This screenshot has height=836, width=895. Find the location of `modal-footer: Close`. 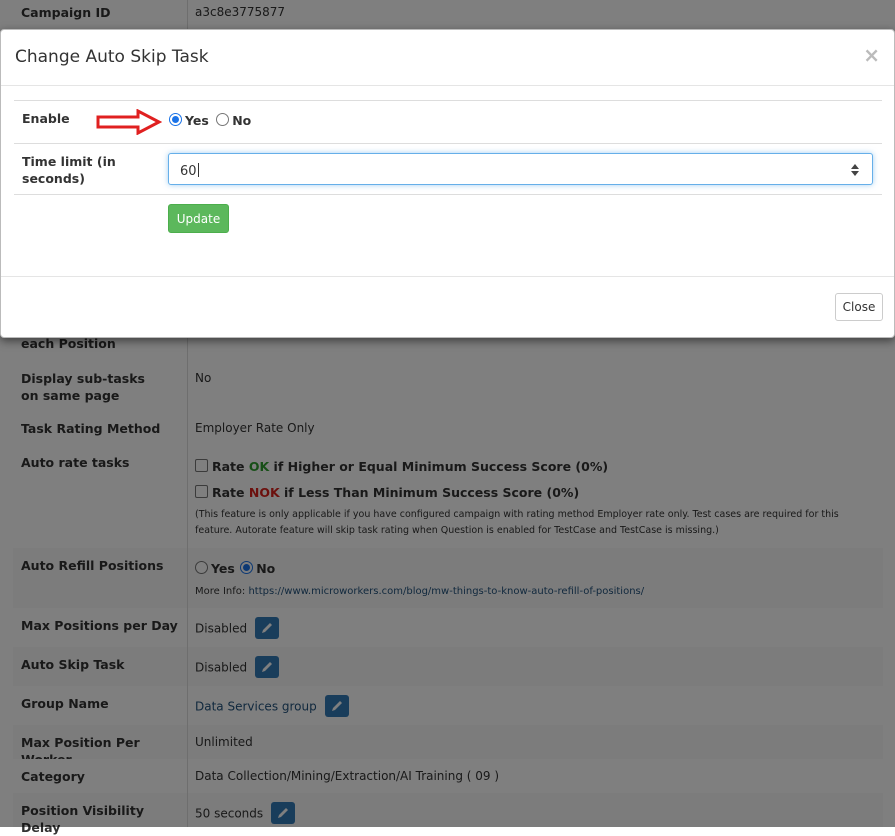

modal-footer: Close is located at coordinates (447, 306).